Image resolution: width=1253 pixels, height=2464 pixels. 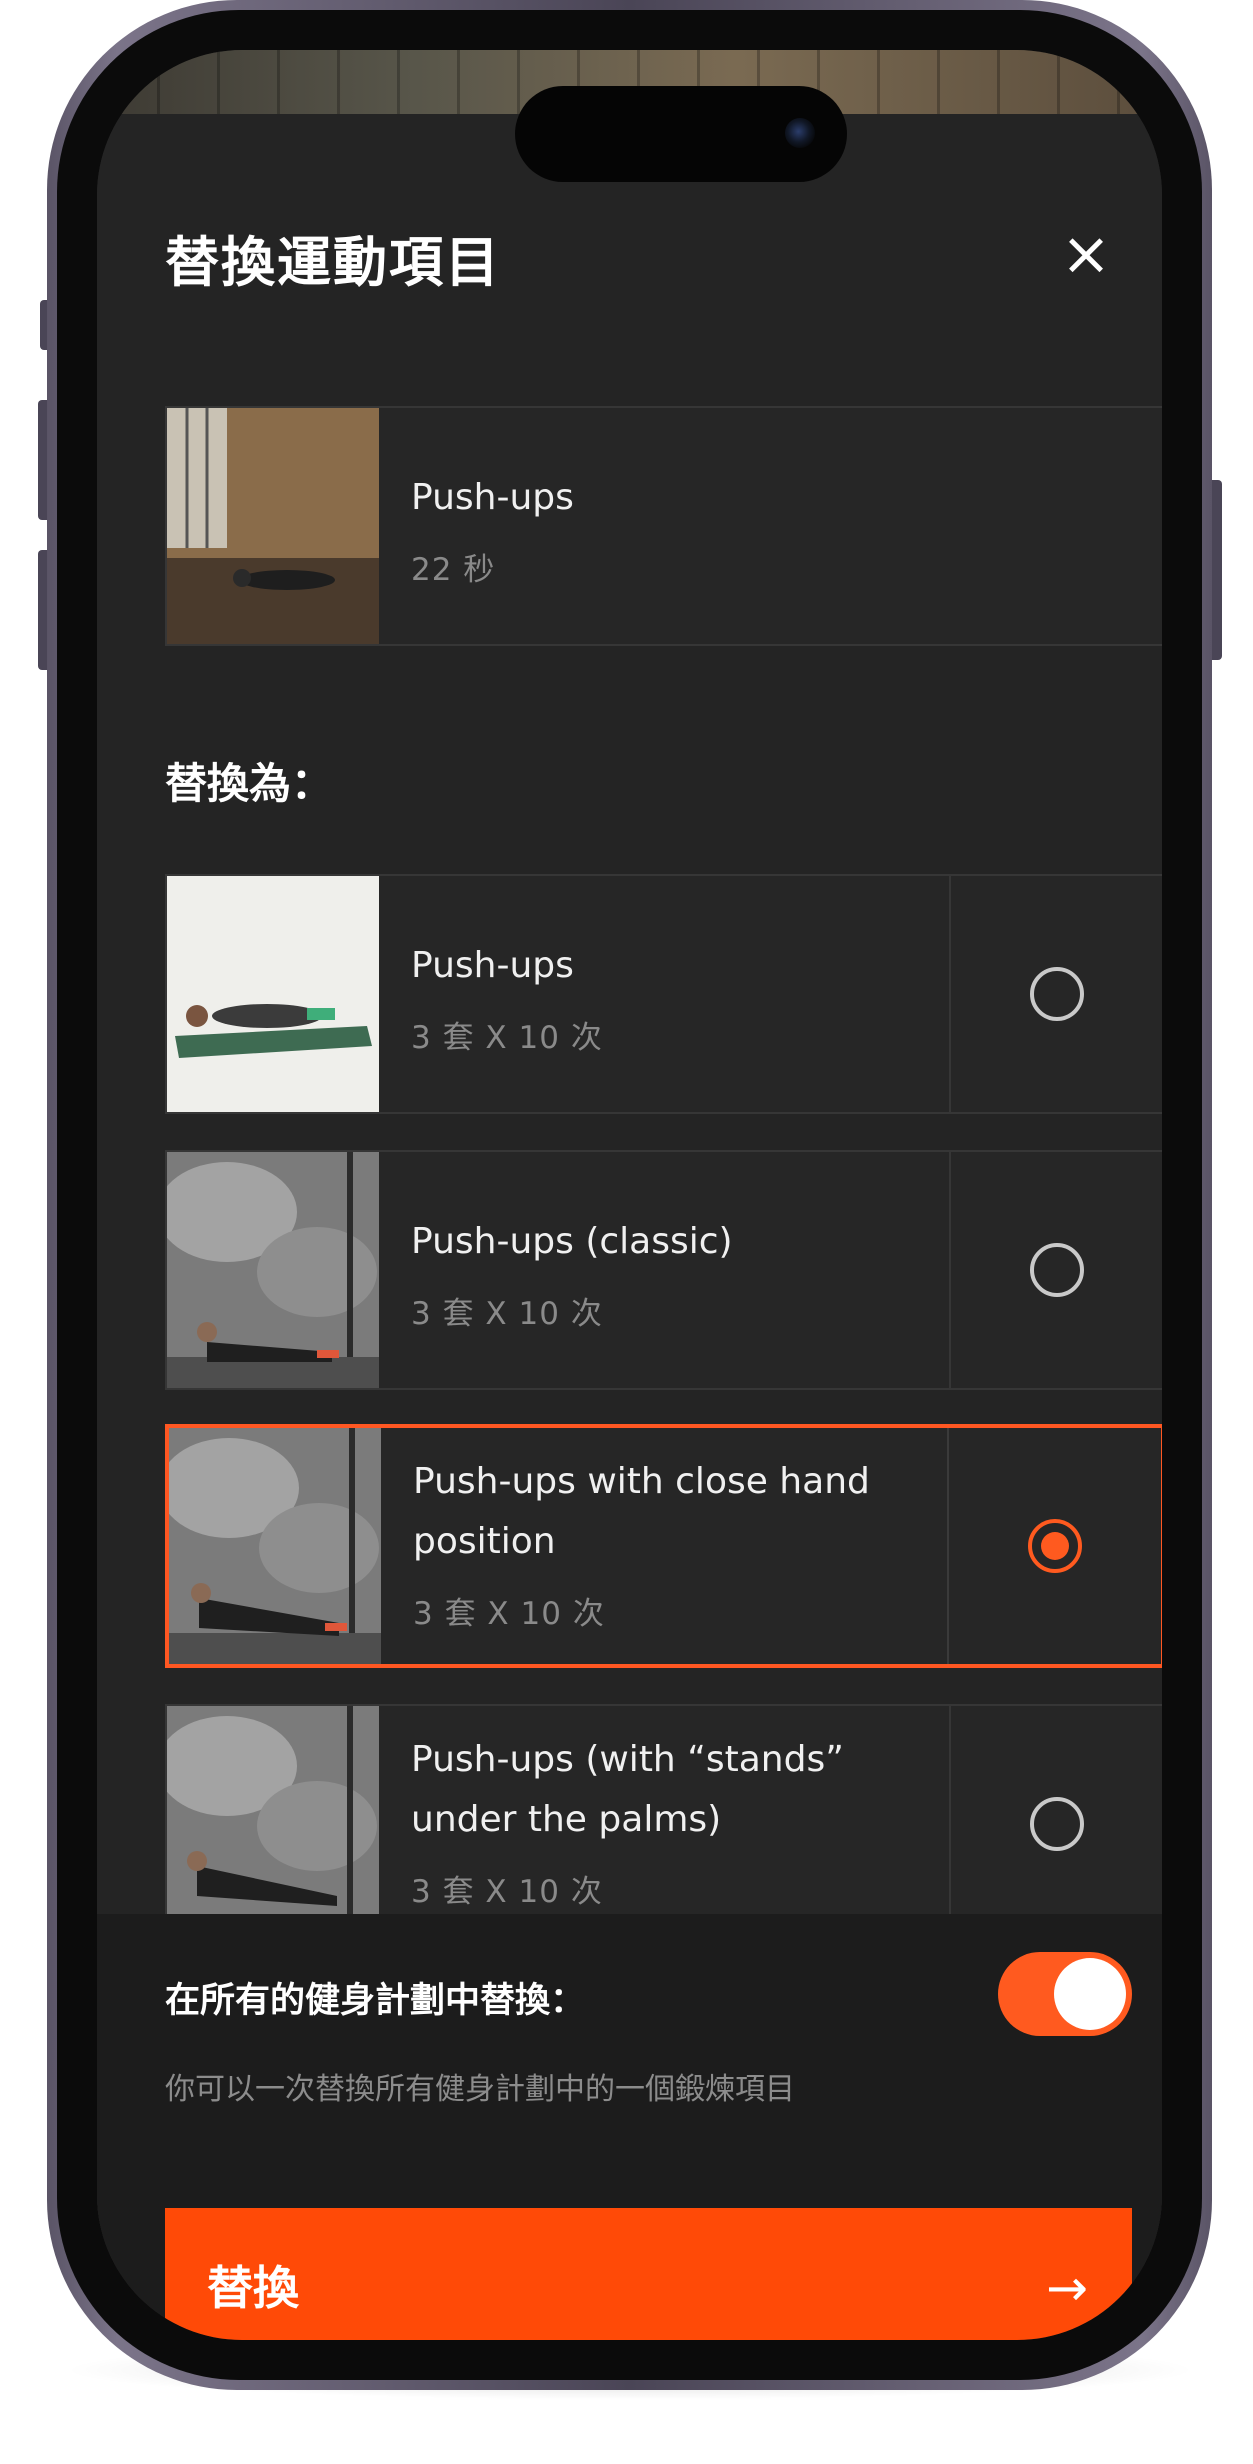 What do you see at coordinates (681, 134) in the screenshot?
I see `dynamic-island` at bounding box center [681, 134].